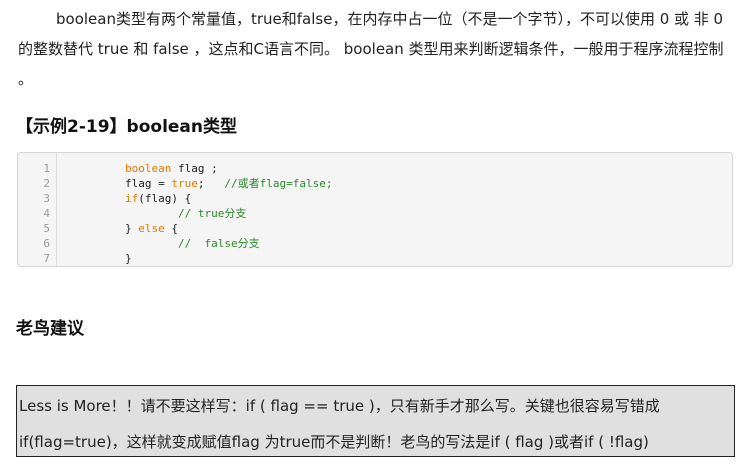 The image size is (752, 471). Describe the element at coordinates (46, 168) in the screenshot. I see `line-number: 1` at that location.